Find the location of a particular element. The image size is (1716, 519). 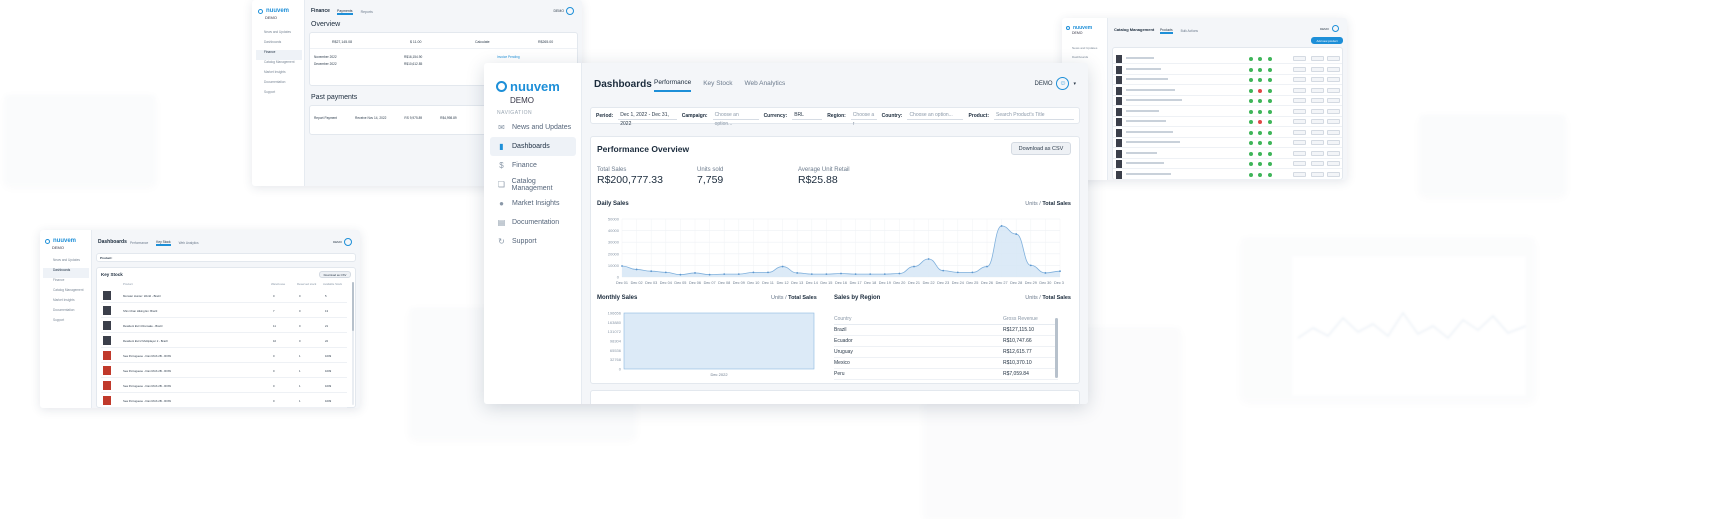

keystock-nav-dashboards: Dashboards is located at coordinates (66, 273).